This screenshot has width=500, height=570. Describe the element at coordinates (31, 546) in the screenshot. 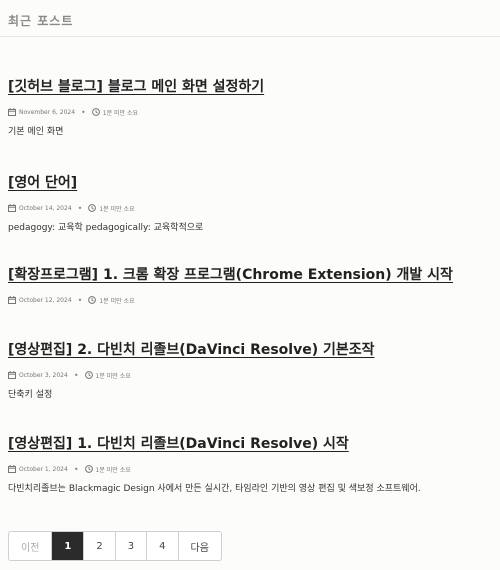

I see `pagination-prev-button: 이전` at that location.